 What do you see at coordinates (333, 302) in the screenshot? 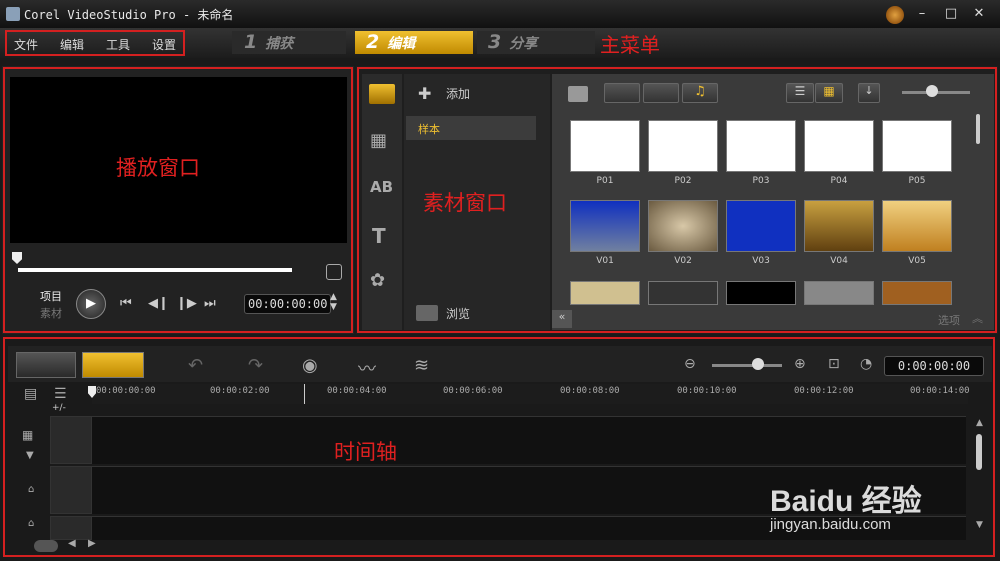
I see `timecode-stepper: ▲ ▼` at bounding box center [333, 302].